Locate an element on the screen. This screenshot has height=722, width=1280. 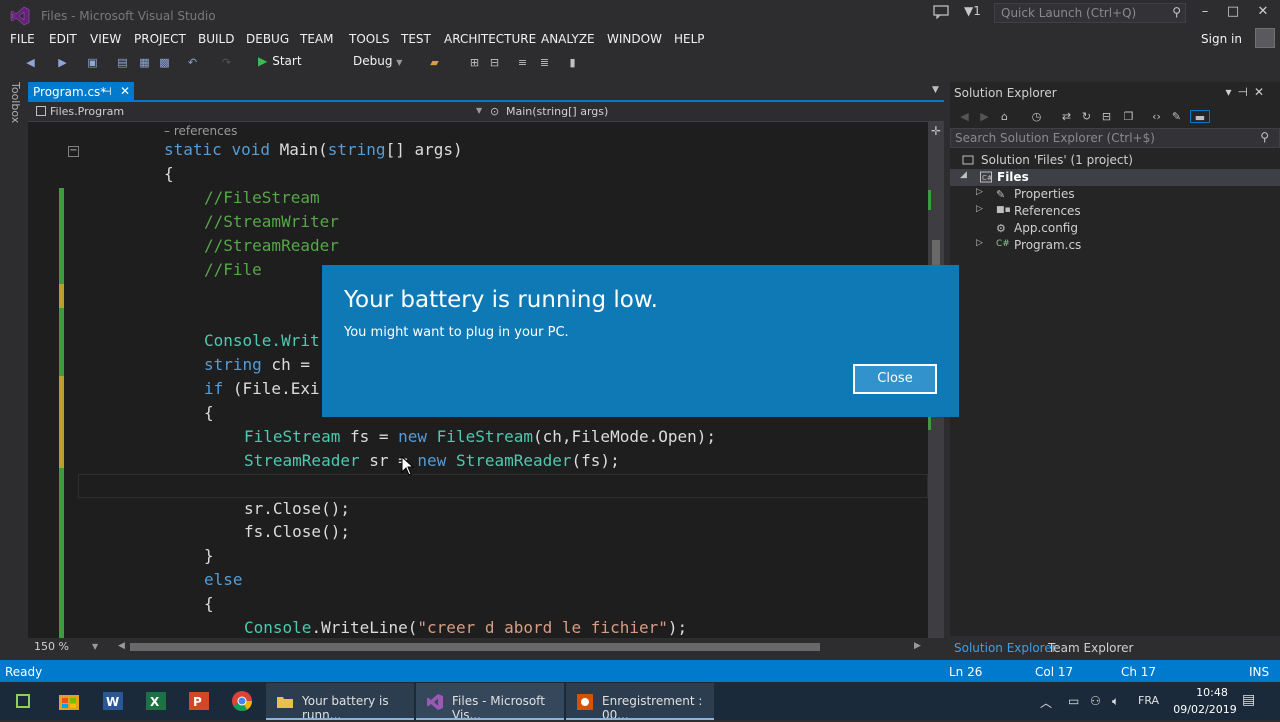
tree-item-app-config: ⚙ App.config is located at coordinates (1115, 228).